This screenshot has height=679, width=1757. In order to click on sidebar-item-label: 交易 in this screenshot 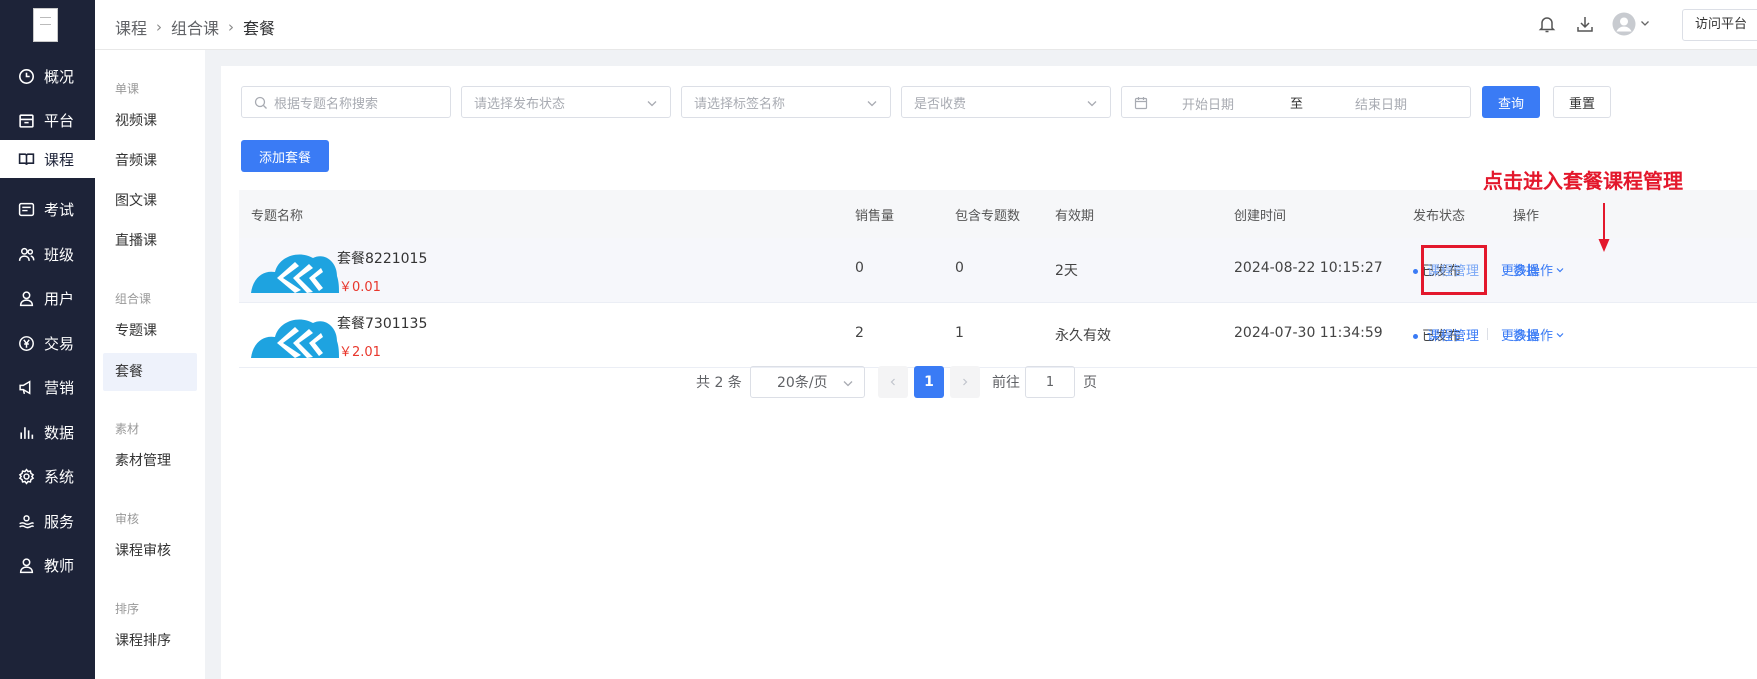, I will do `click(59, 343)`.